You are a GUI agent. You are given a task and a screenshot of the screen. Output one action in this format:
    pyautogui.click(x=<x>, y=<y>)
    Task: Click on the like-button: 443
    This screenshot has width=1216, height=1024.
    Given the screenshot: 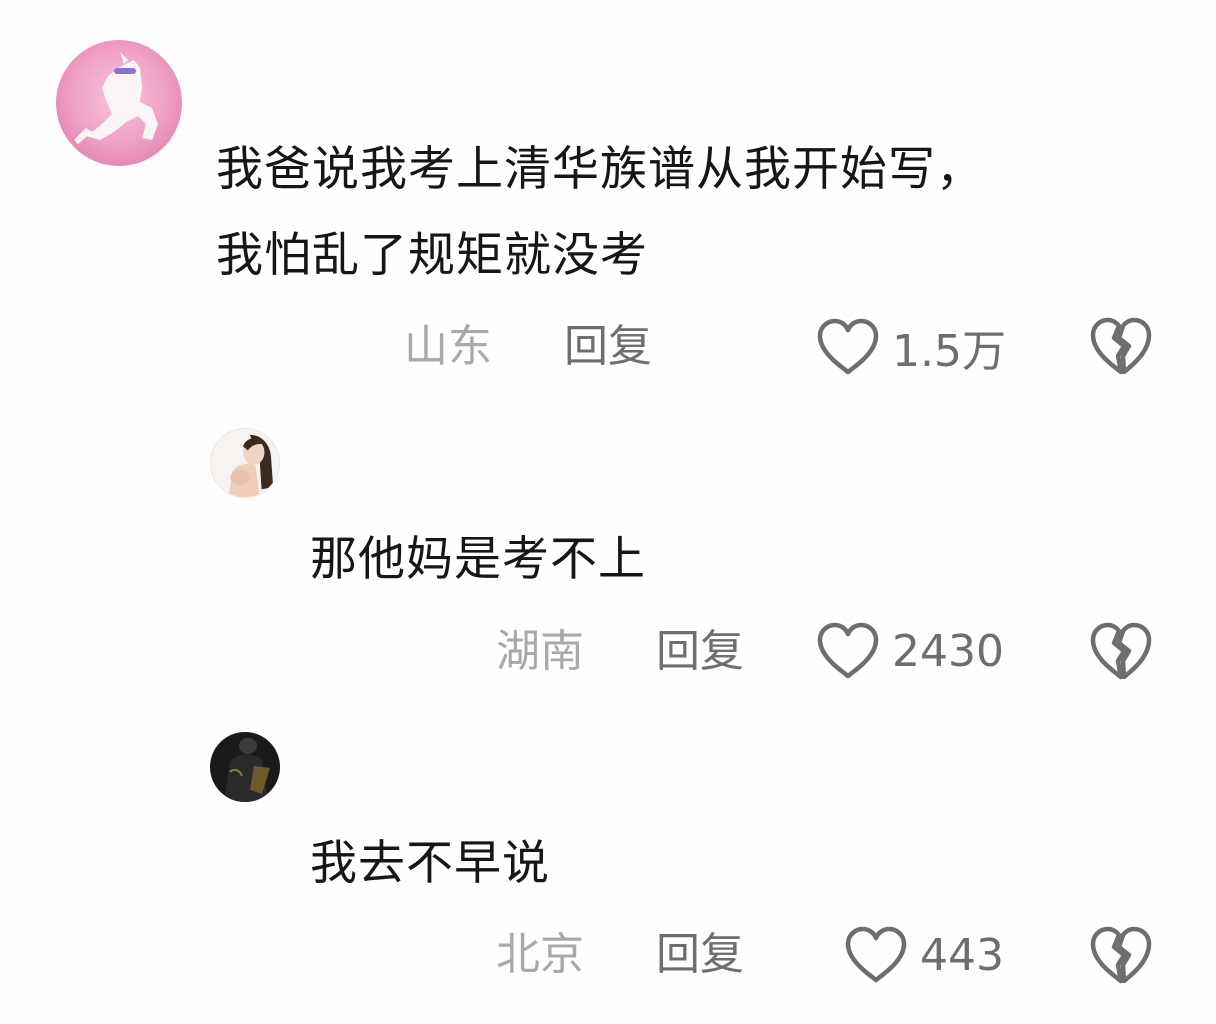 What is the action you would take?
    pyautogui.click(x=924, y=955)
    